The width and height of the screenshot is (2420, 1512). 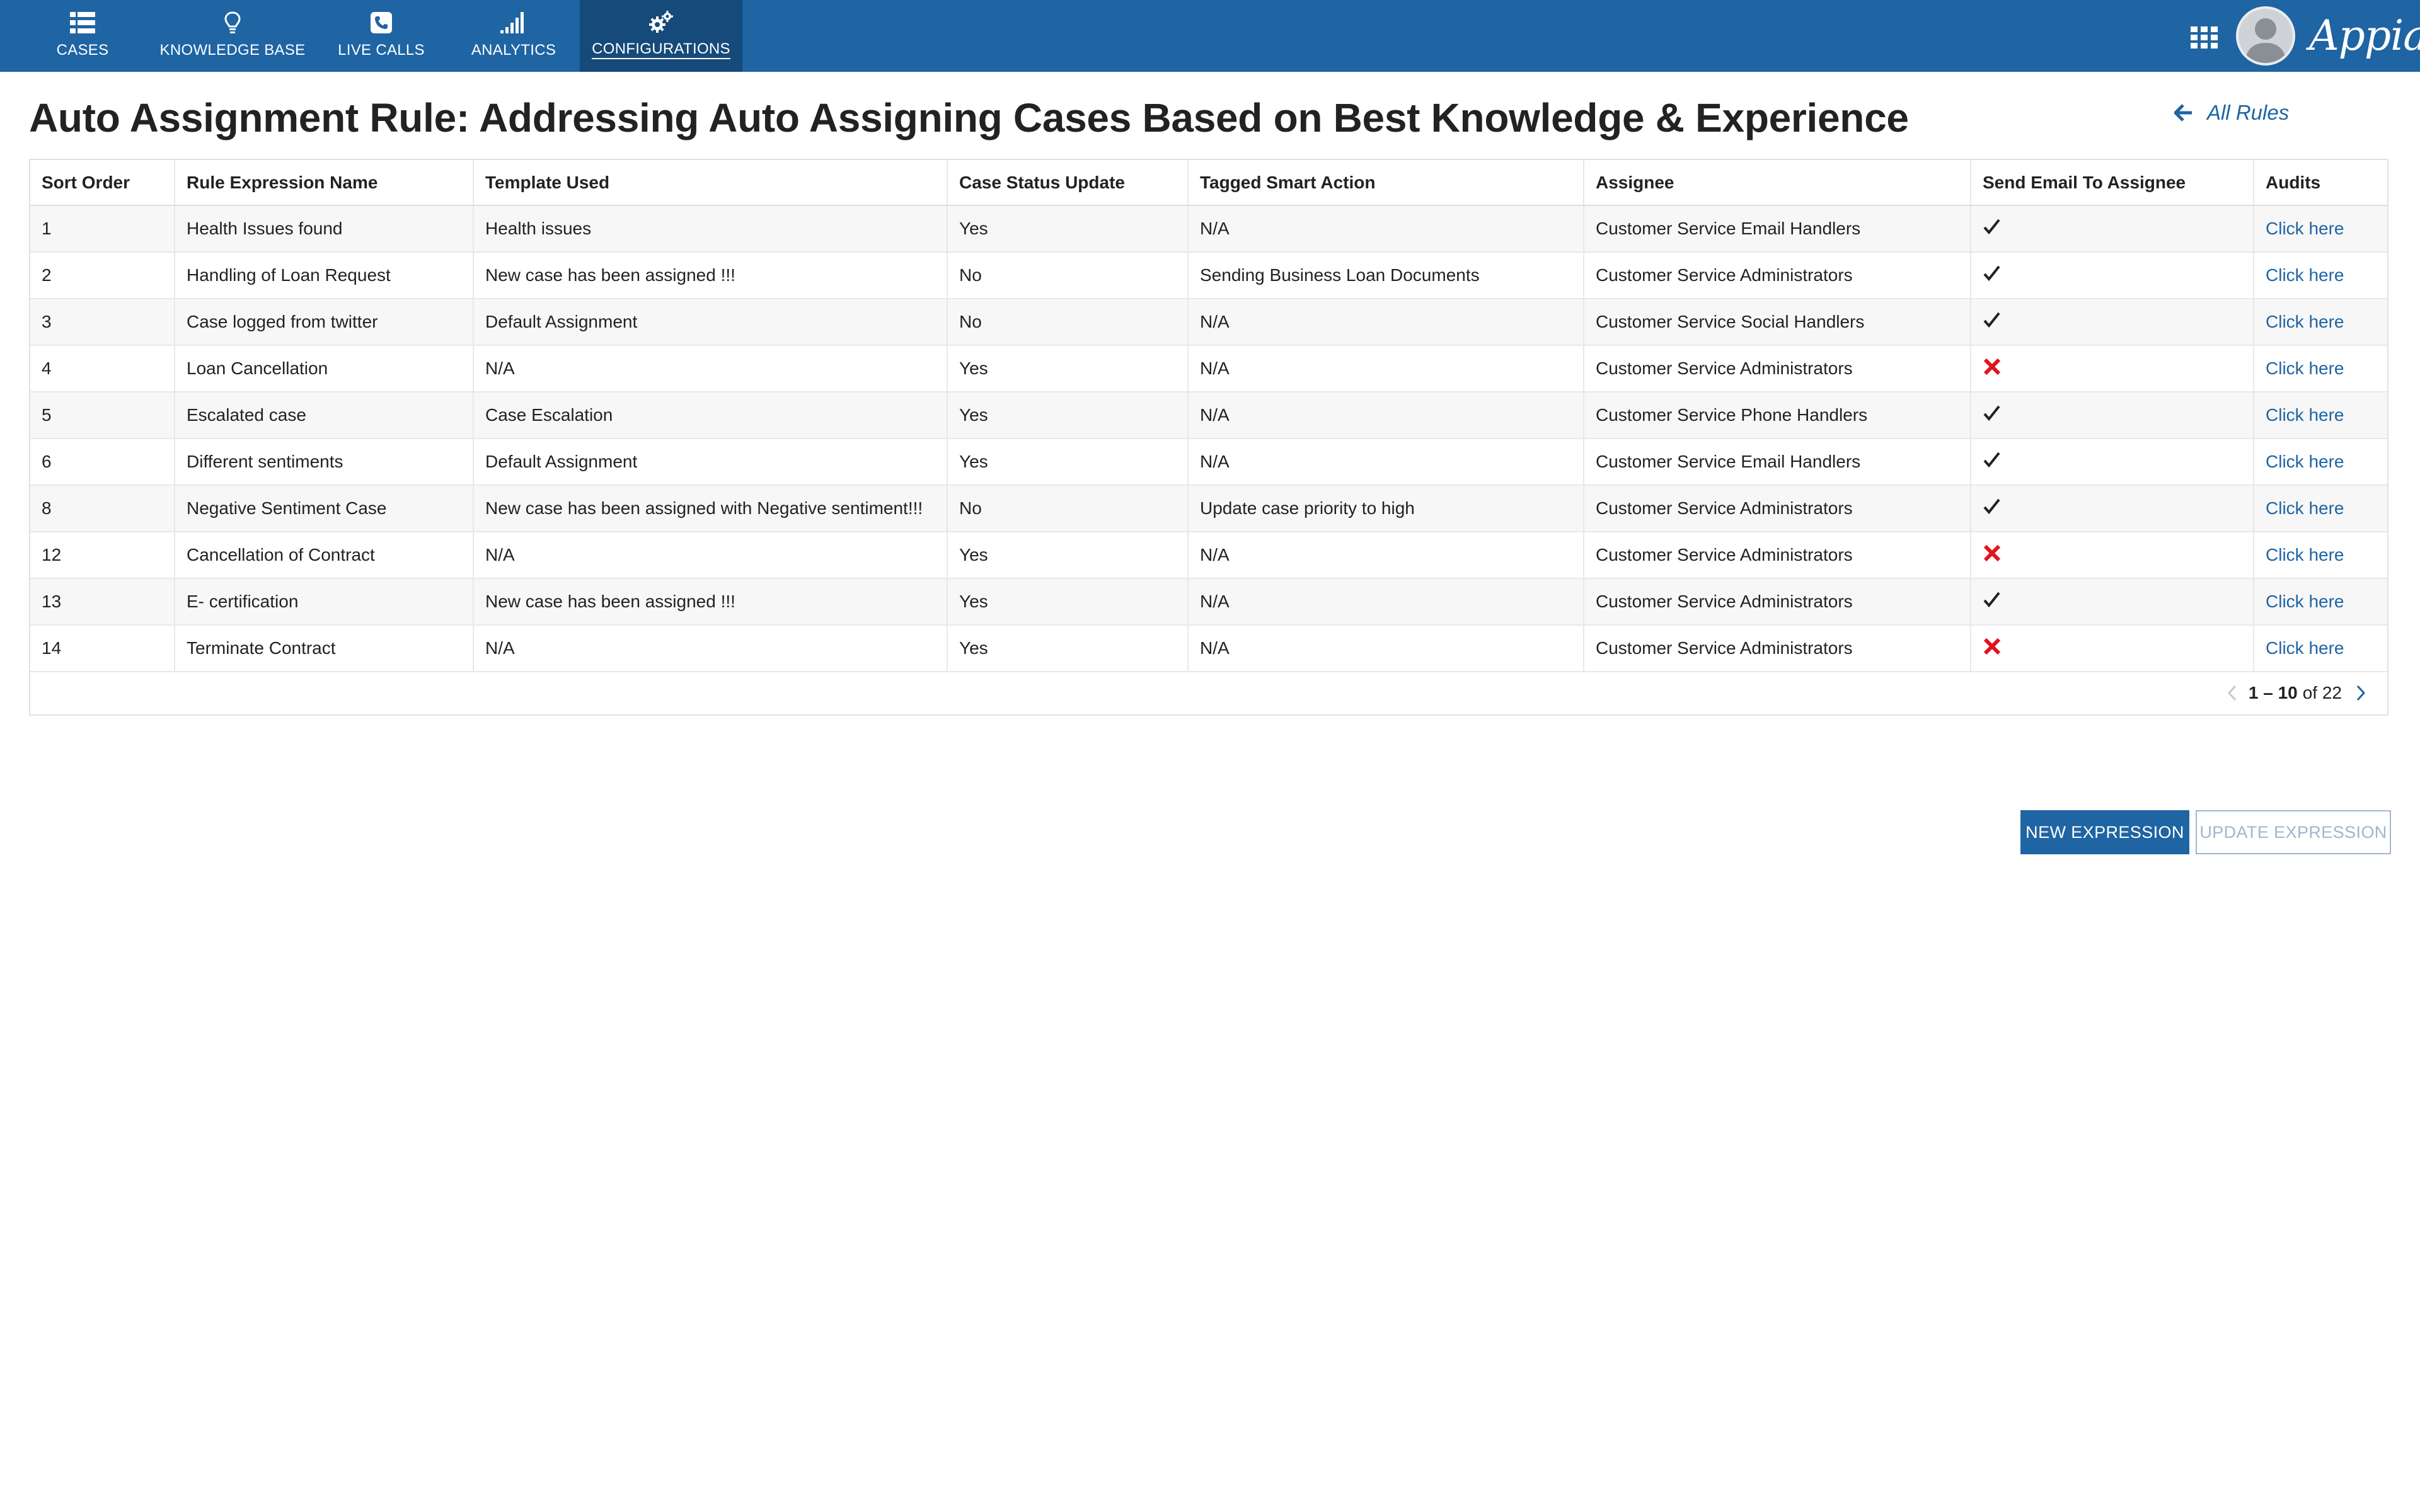 I want to click on column-header: Sort Order, so click(x=103, y=183).